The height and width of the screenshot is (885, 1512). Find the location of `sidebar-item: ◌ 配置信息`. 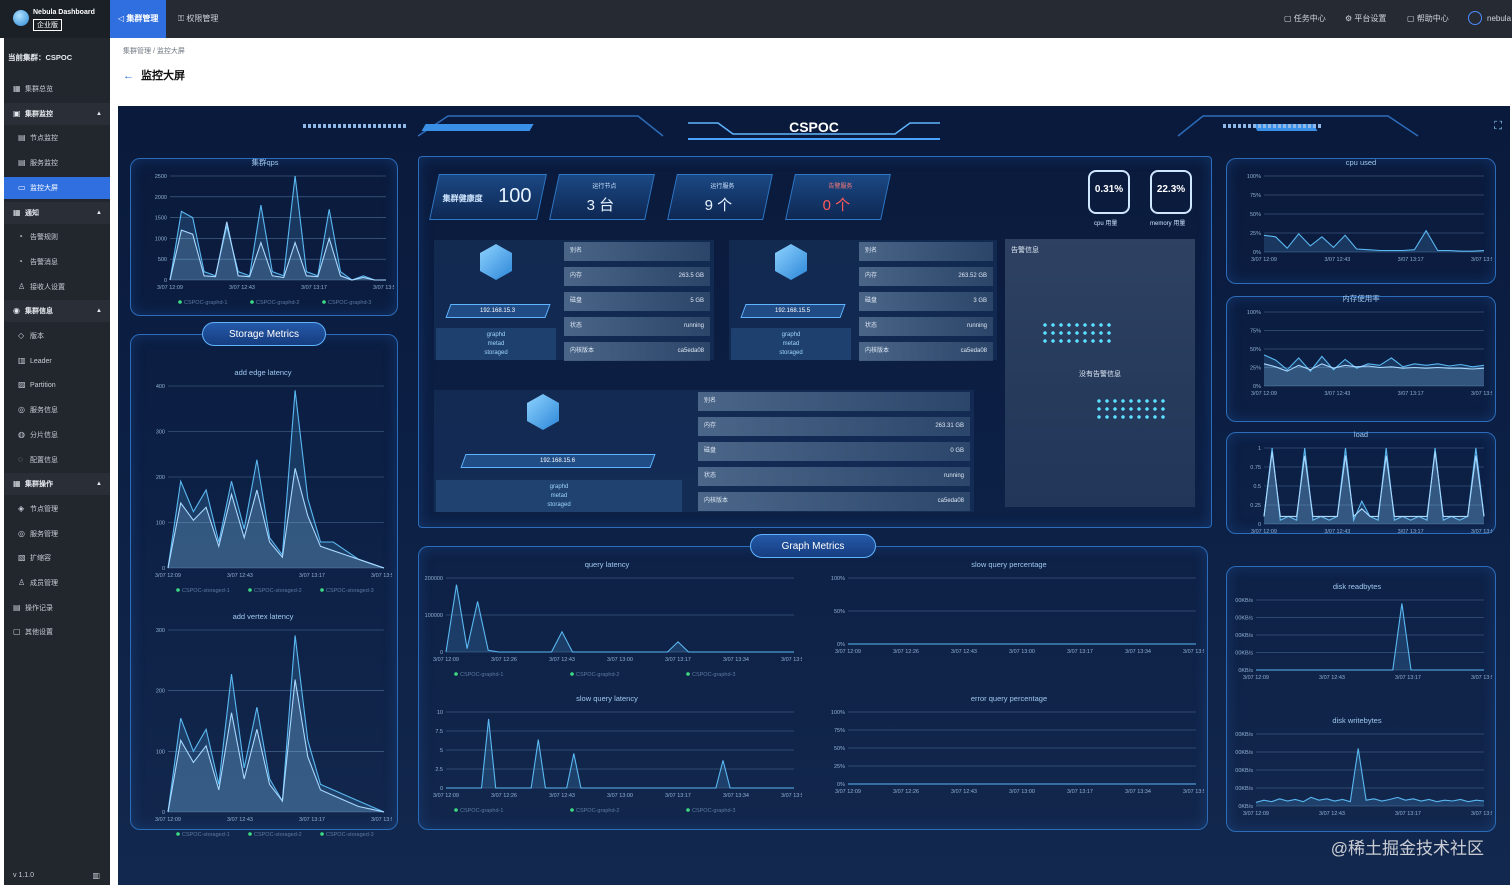

sidebar-item: ◌ 配置信息 is located at coordinates (57, 460).